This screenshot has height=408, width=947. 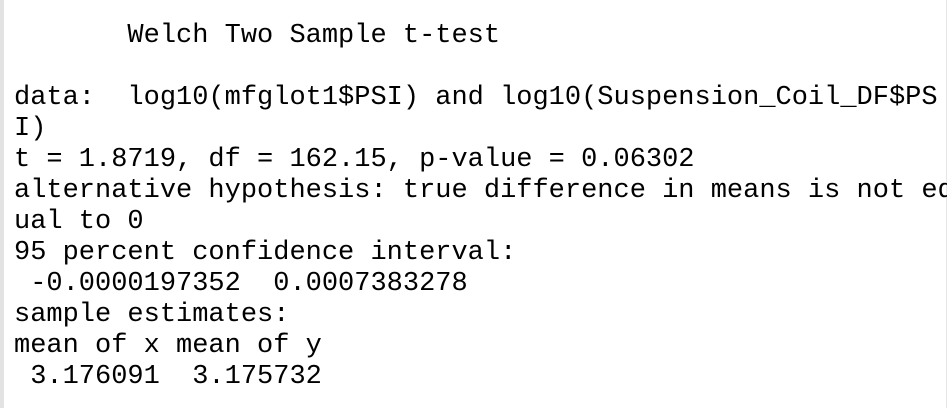 What do you see at coordinates (265, 253) in the screenshot?
I see `confidence-interval-label: 95 percent confidence interval:` at bounding box center [265, 253].